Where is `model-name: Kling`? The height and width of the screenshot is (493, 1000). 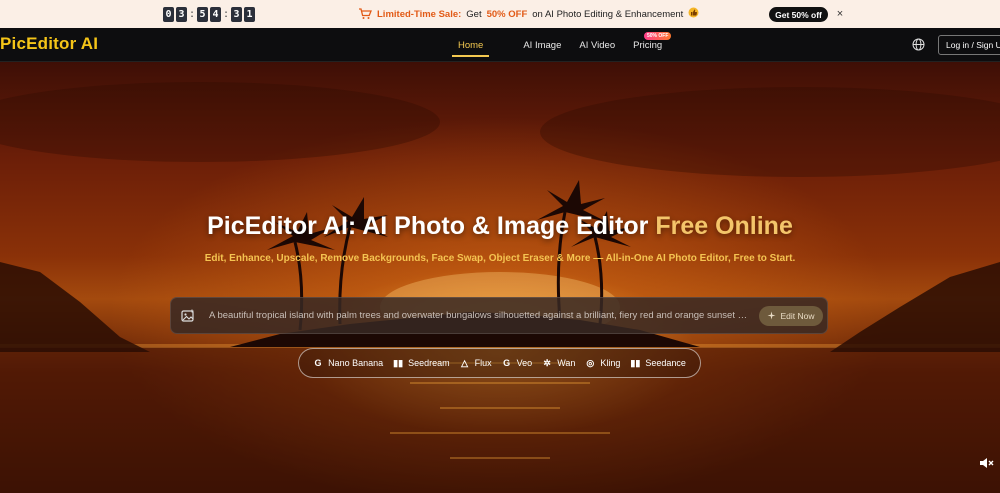
model-name: Kling is located at coordinates (610, 363).